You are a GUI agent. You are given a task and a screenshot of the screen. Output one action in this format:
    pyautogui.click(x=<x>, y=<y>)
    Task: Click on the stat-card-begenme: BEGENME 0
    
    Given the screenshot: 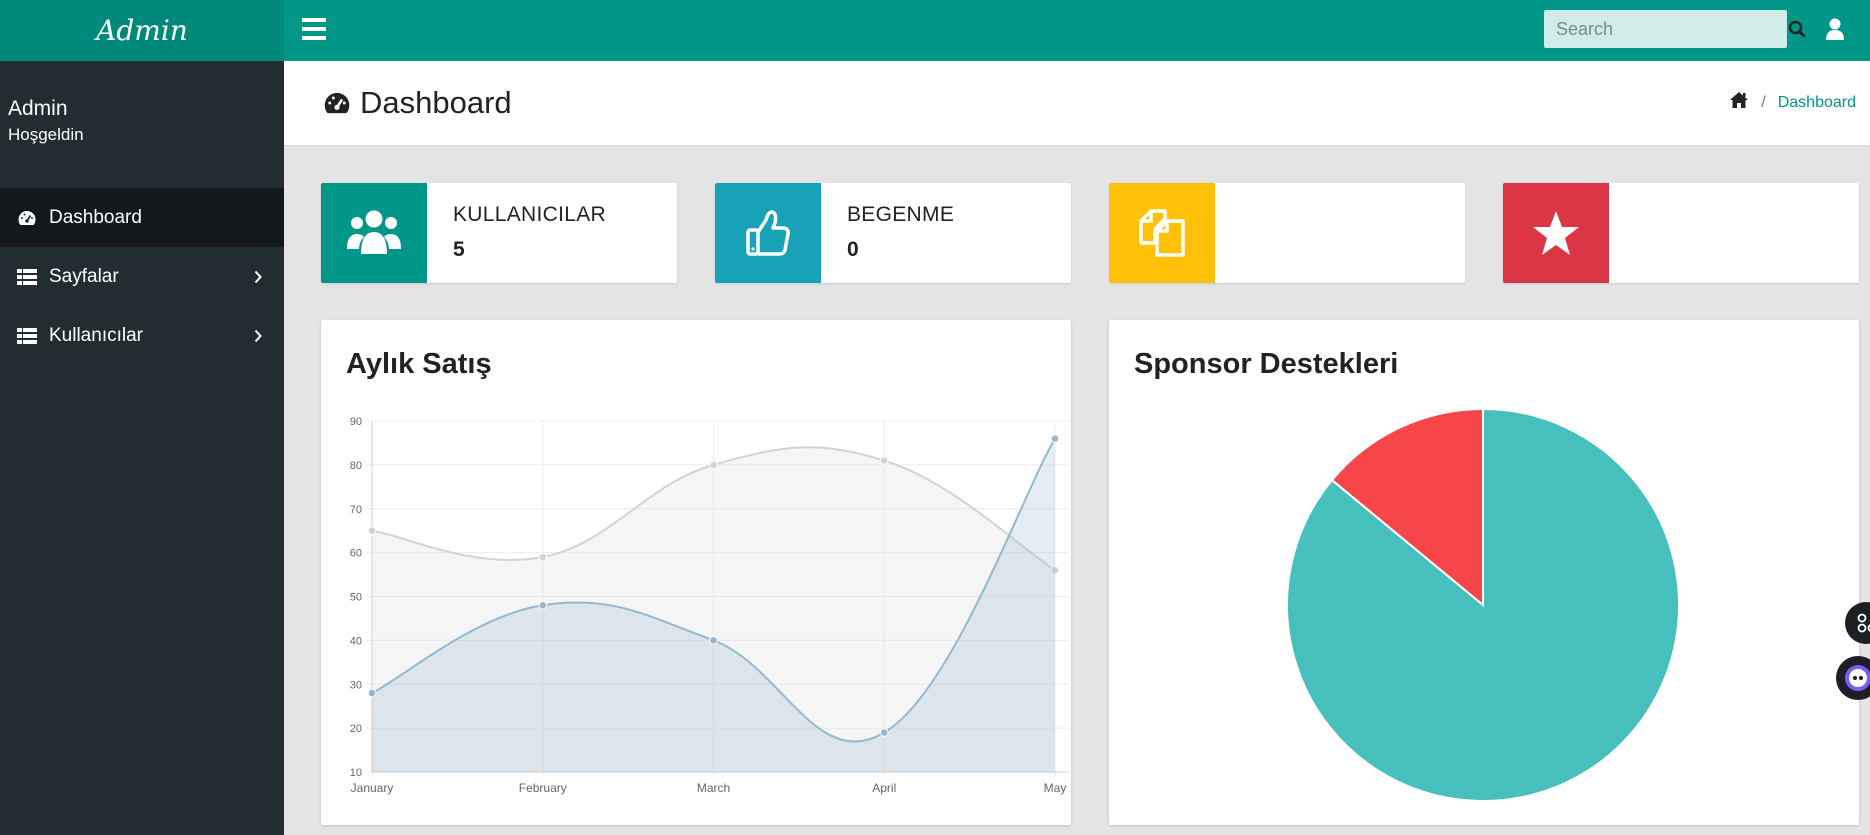 What is the action you would take?
    pyautogui.click(x=893, y=233)
    